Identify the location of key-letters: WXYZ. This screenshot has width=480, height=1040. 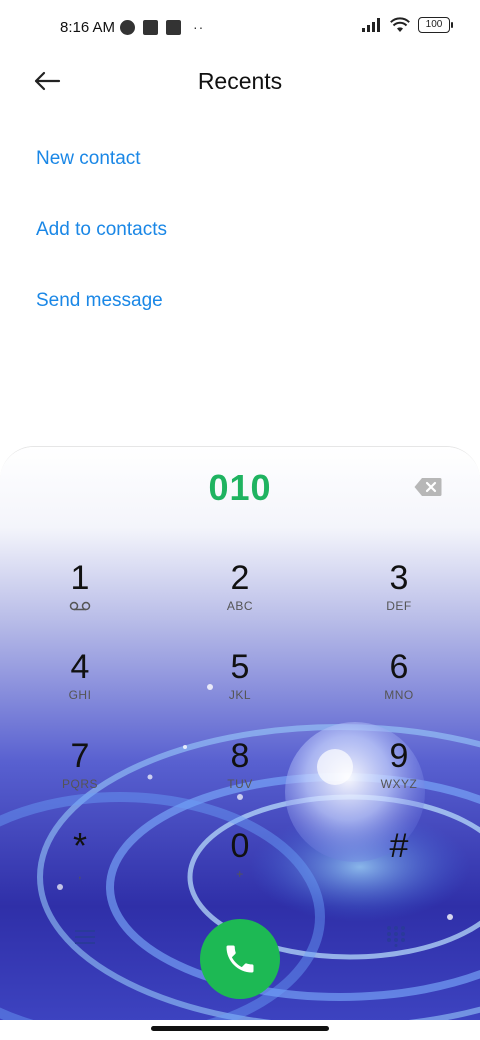
(399, 784).